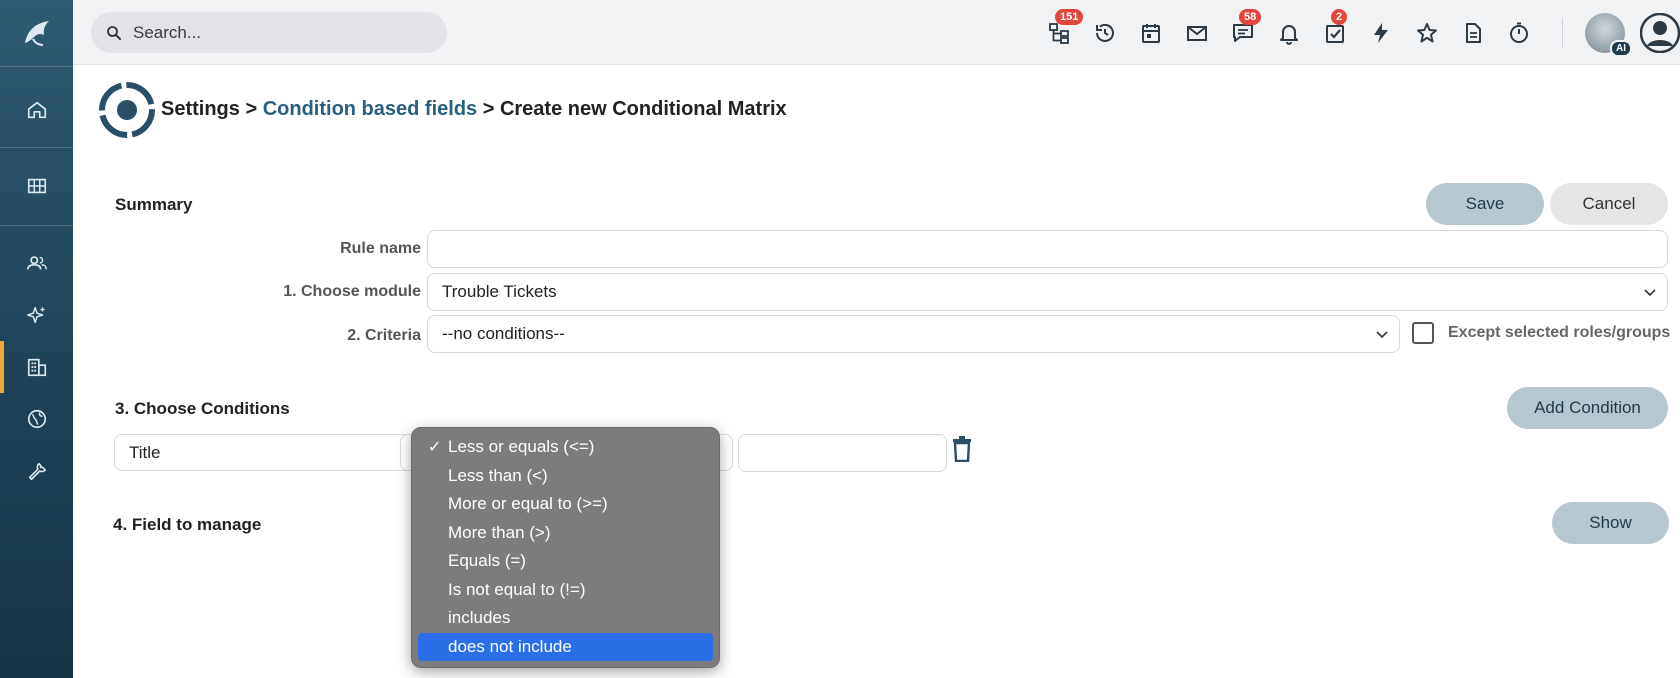 This screenshot has width=1680, height=678. What do you see at coordinates (1609, 204) in the screenshot?
I see `cancel-button: Cancel` at bounding box center [1609, 204].